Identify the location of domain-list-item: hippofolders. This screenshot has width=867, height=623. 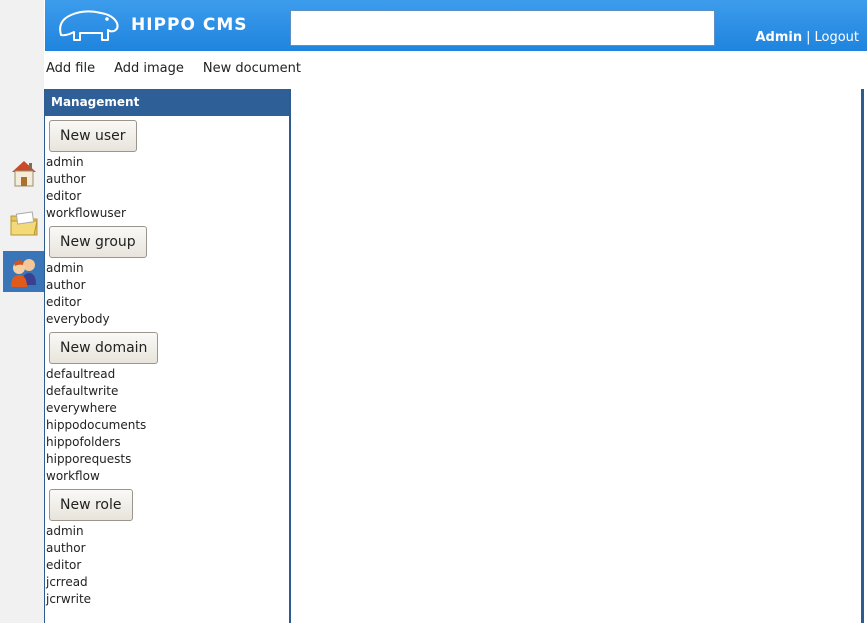
(167, 442).